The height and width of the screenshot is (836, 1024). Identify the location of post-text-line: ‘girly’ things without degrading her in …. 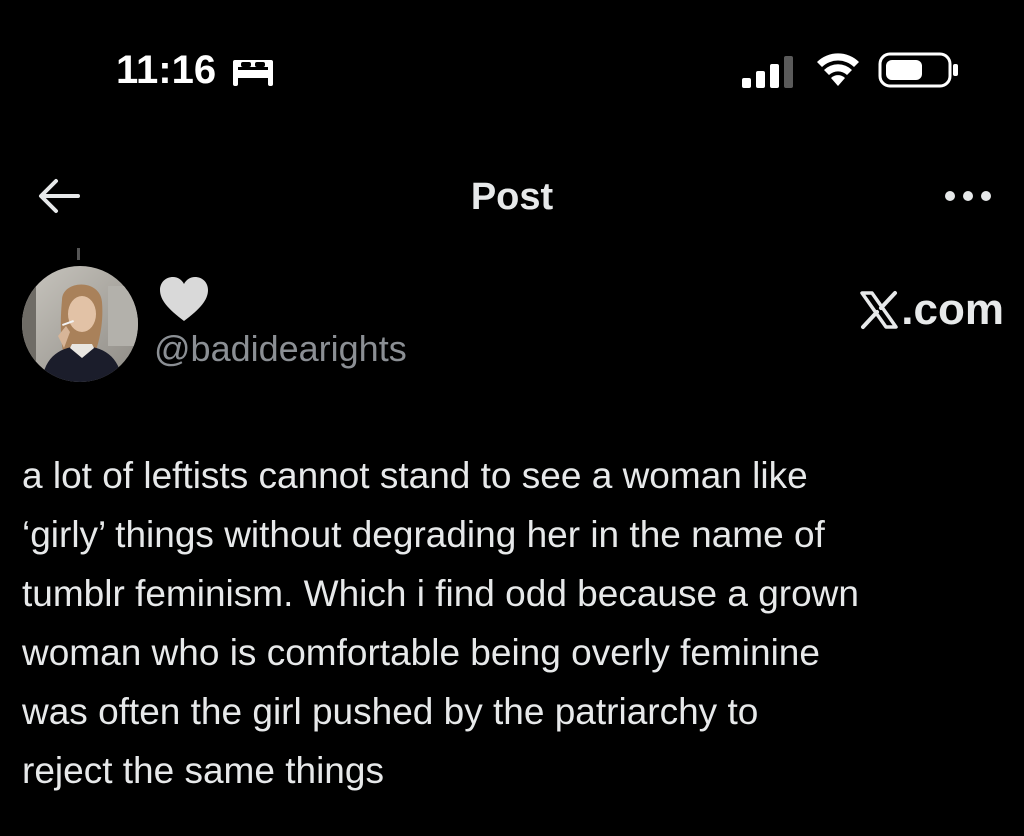
(423, 534).